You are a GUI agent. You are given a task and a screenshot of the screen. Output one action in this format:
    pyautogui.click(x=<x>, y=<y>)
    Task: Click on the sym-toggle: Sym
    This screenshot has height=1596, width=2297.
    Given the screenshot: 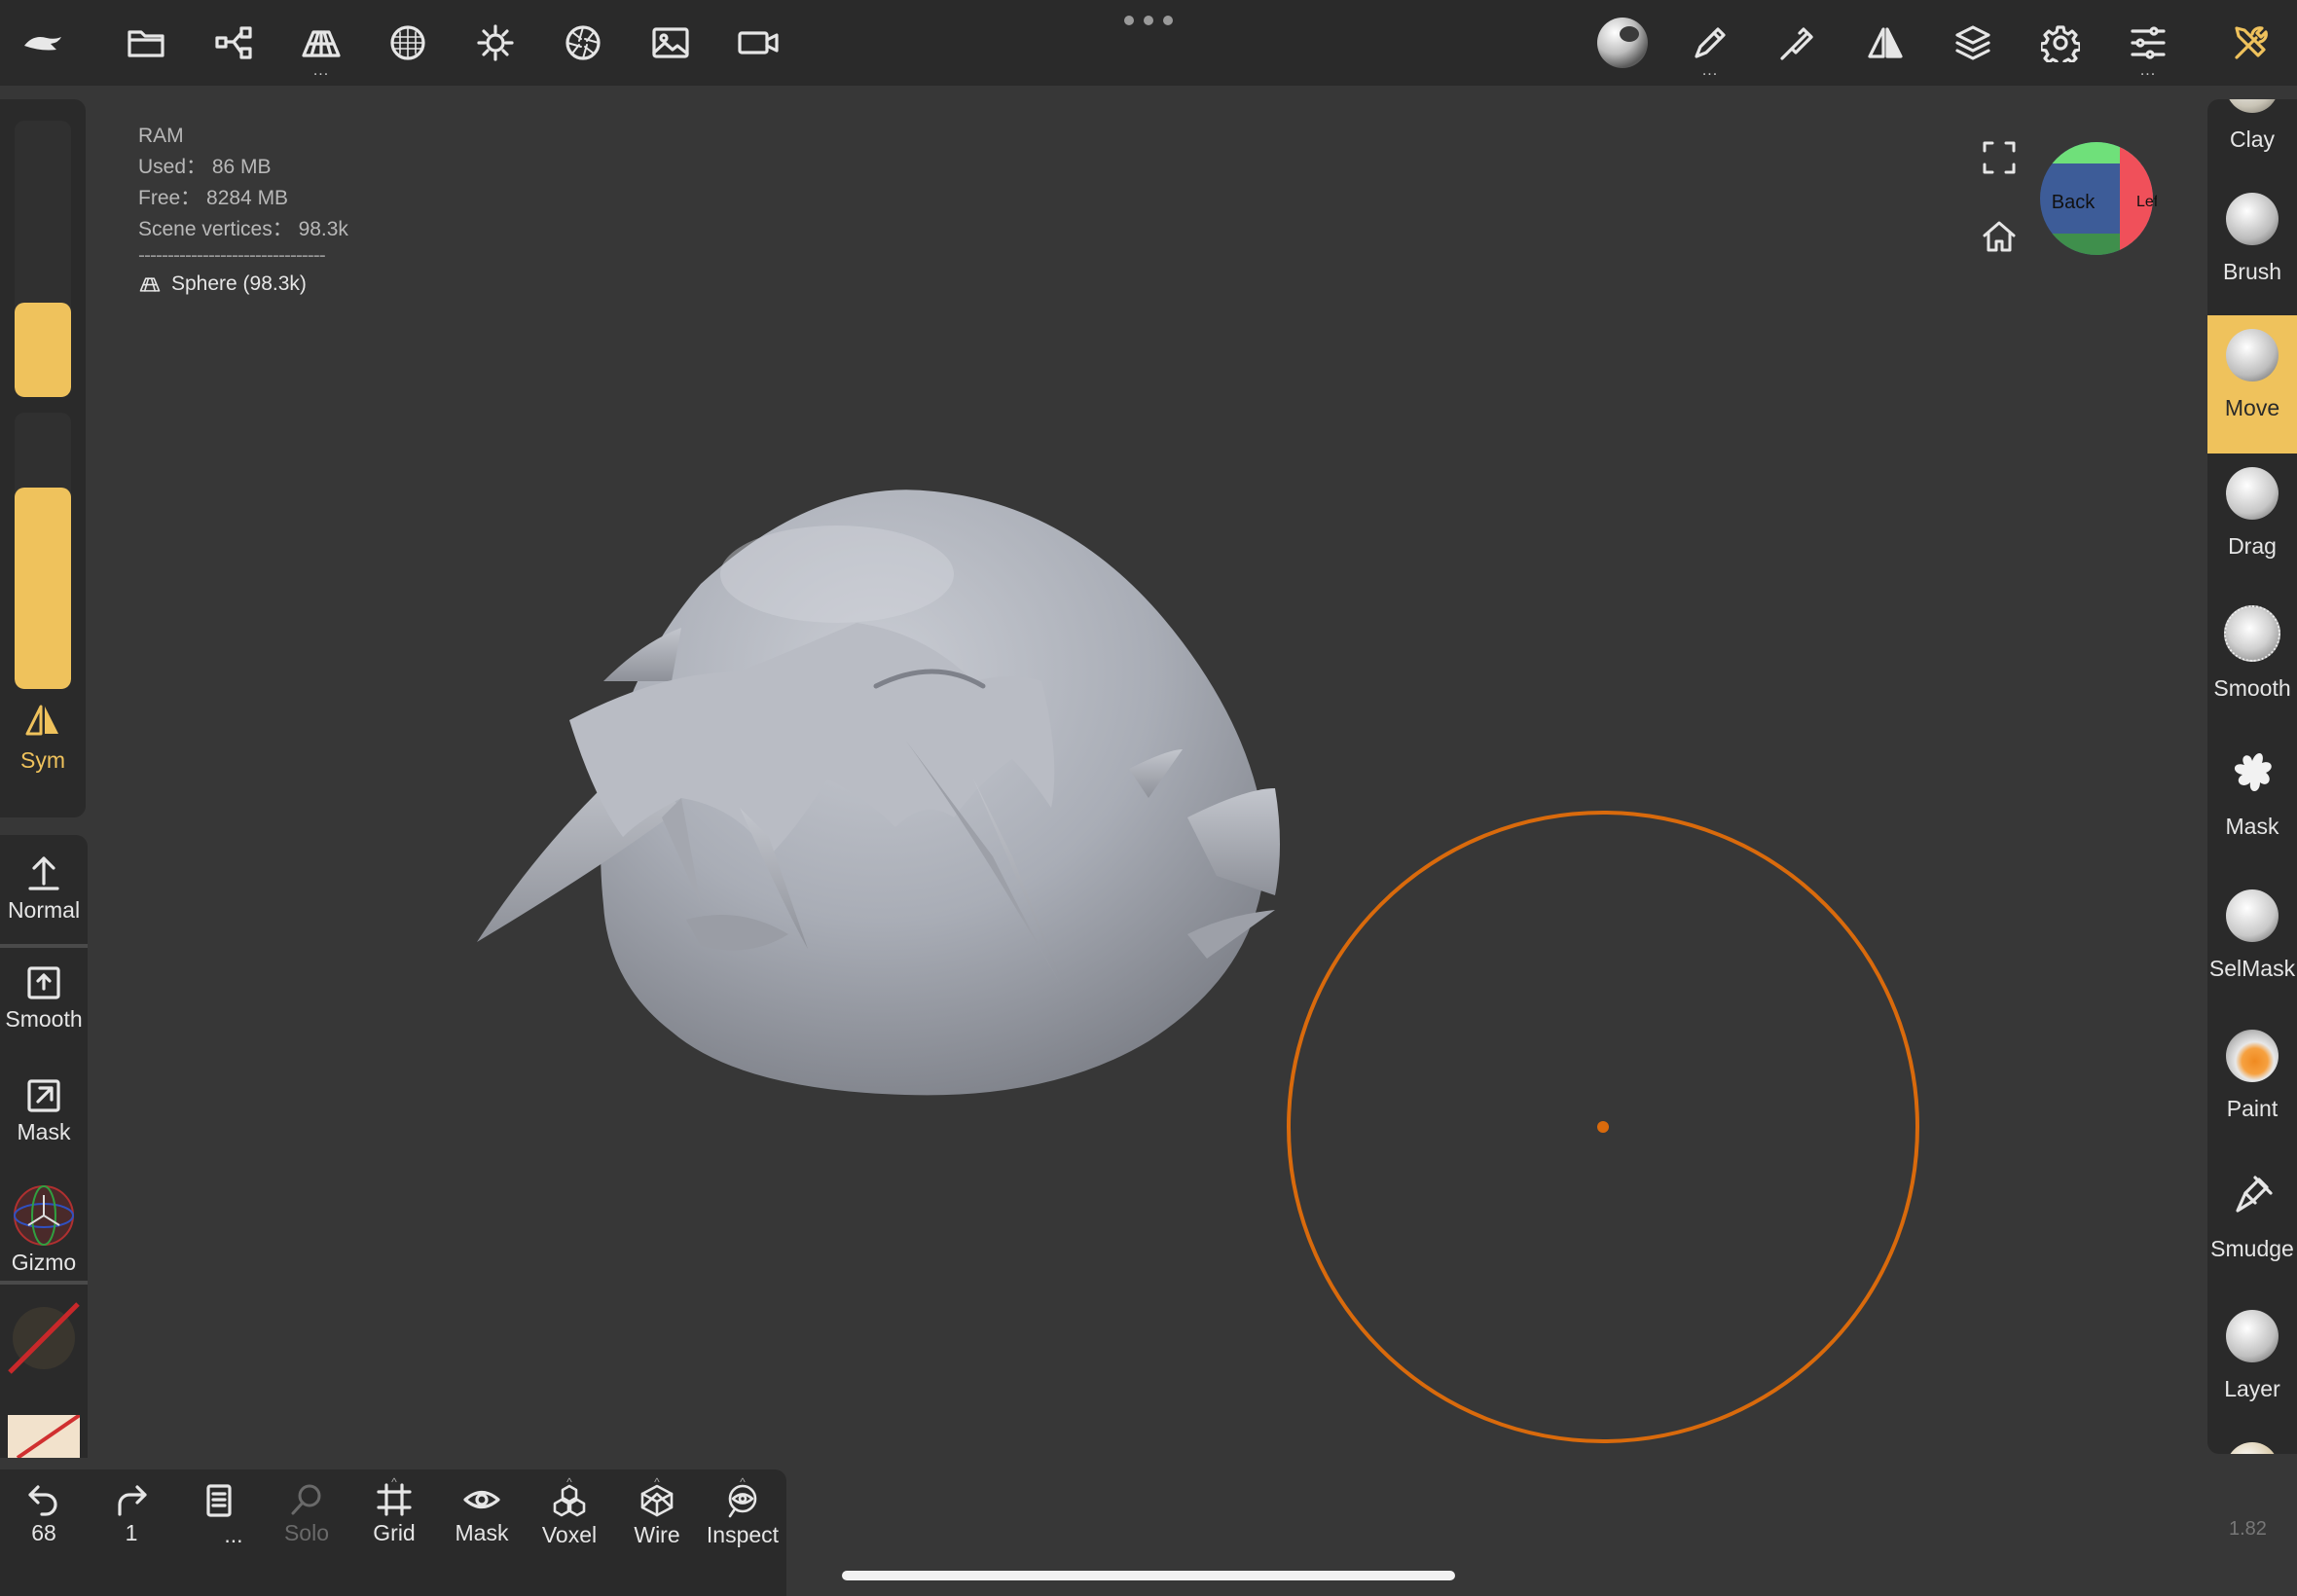 What is the action you would take?
    pyautogui.click(x=43, y=738)
    